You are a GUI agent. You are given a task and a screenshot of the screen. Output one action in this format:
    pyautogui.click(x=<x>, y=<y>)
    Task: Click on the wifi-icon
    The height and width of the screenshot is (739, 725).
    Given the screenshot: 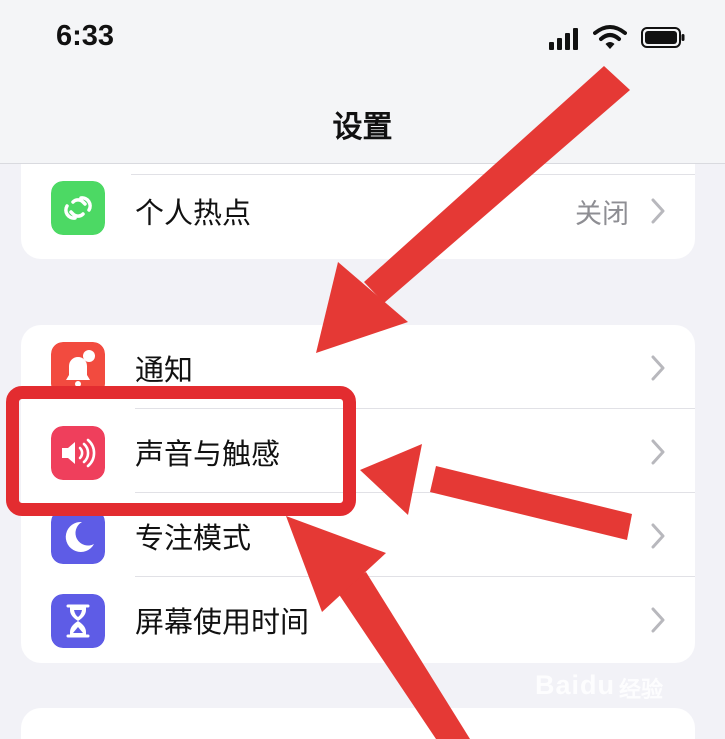 What is the action you would take?
    pyautogui.click(x=610, y=37)
    